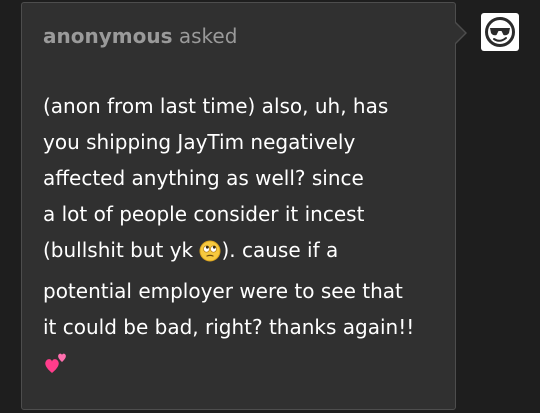 This screenshot has width=540, height=413. Describe the element at coordinates (107, 36) in the screenshot. I see `asker-name: anonymous` at that location.